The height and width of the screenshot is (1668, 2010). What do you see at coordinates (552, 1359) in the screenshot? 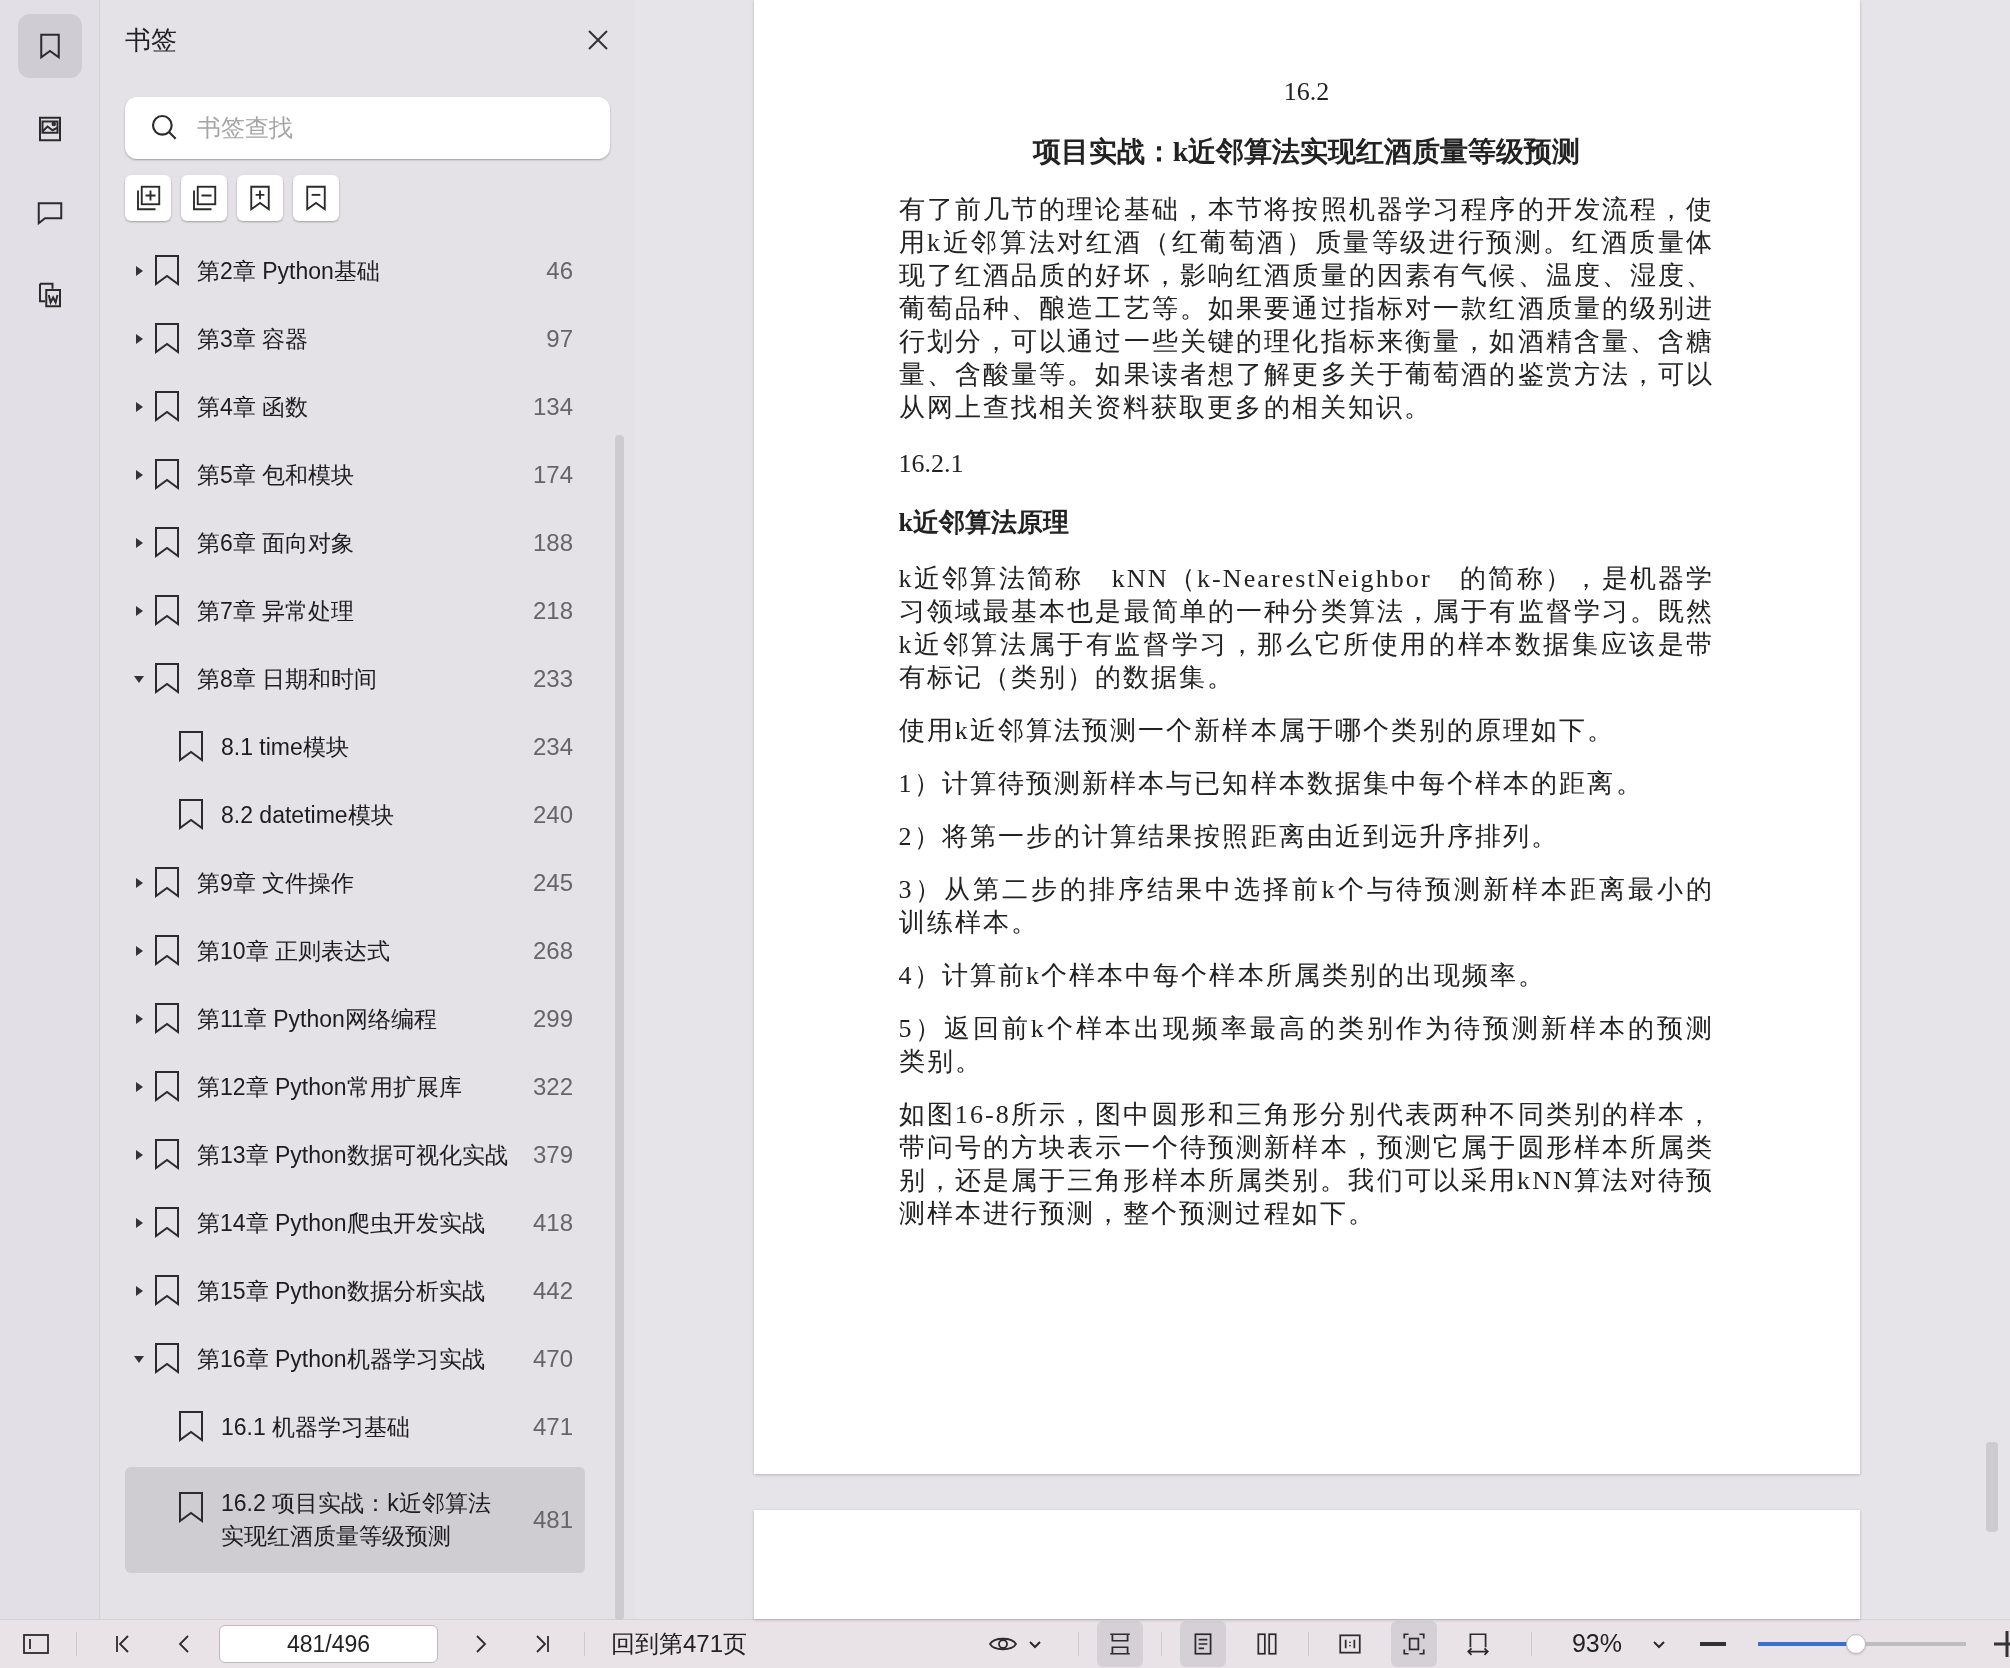
I see `page-number: 470` at bounding box center [552, 1359].